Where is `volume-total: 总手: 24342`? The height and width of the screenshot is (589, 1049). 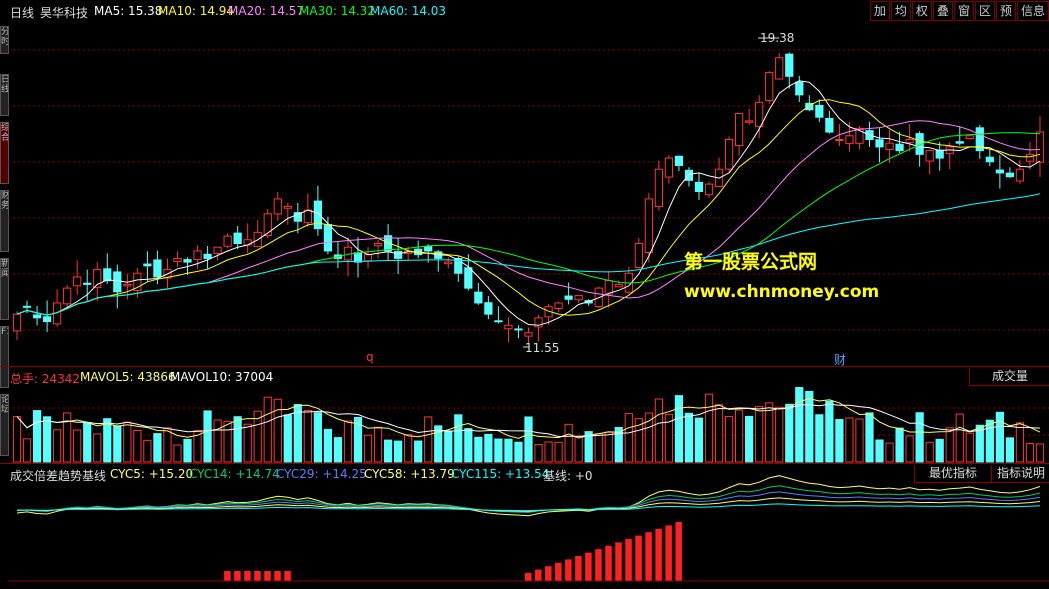 volume-total: 总手: 24342 is located at coordinates (45, 379).